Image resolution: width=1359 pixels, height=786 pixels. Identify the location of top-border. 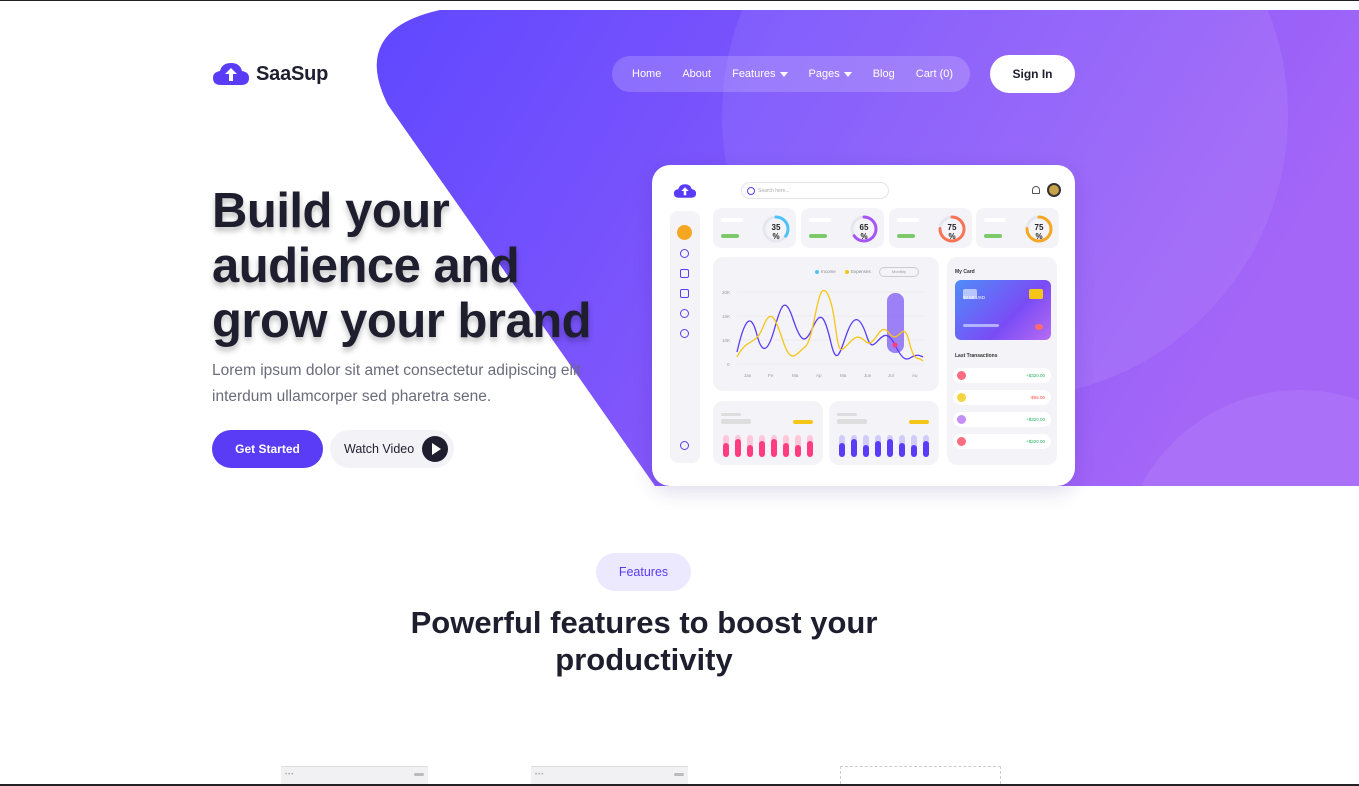
(679, 0).